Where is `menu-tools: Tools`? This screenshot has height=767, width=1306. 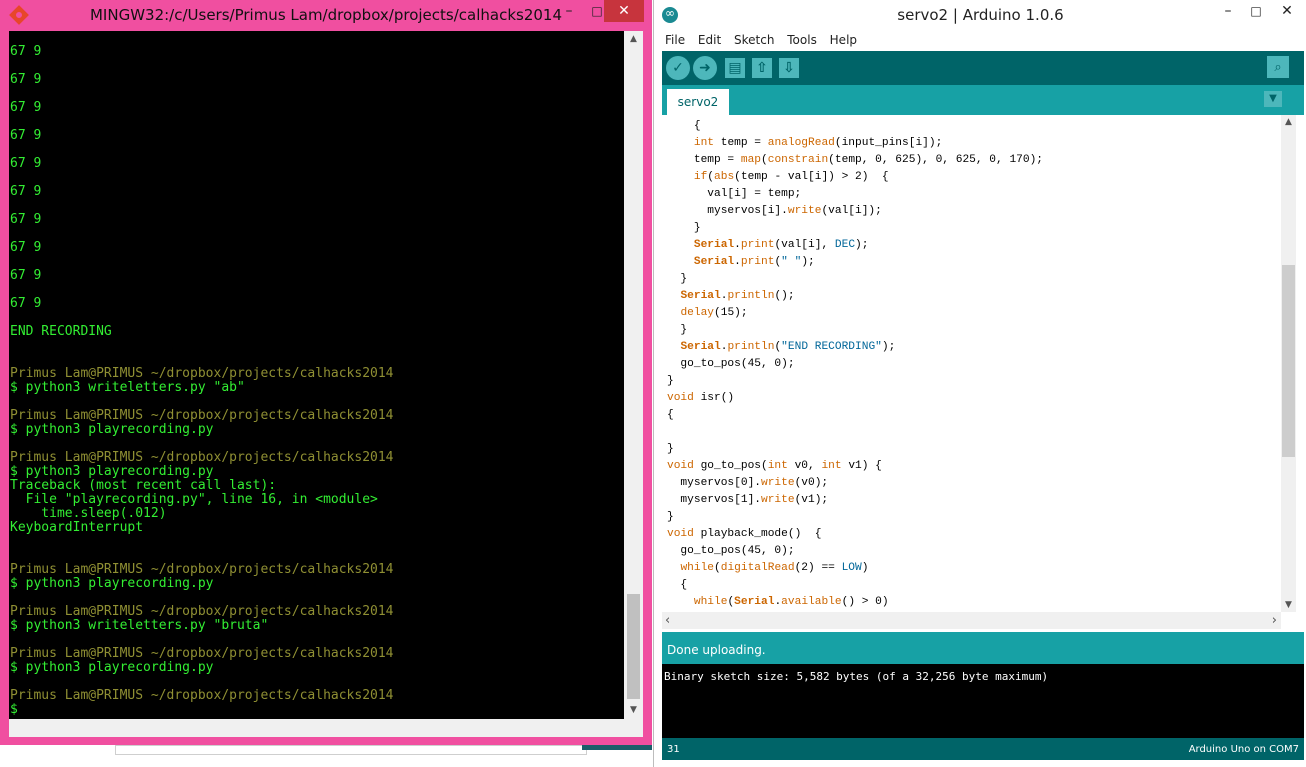 menu-tools: Tools is located at coordinates (802, 40).